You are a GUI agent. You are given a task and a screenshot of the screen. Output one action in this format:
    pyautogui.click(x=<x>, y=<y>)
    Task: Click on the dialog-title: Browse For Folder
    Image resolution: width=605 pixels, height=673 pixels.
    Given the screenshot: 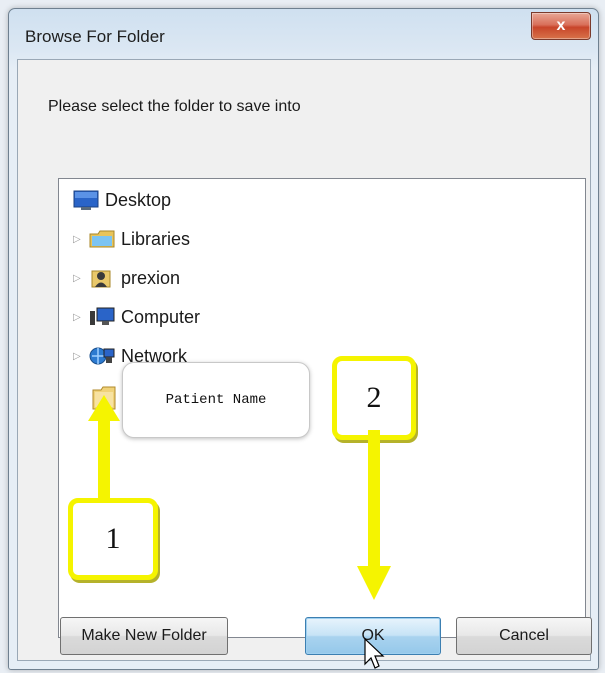 What is the action you would take?
    pyautogui.click(x=95, y=36)
    